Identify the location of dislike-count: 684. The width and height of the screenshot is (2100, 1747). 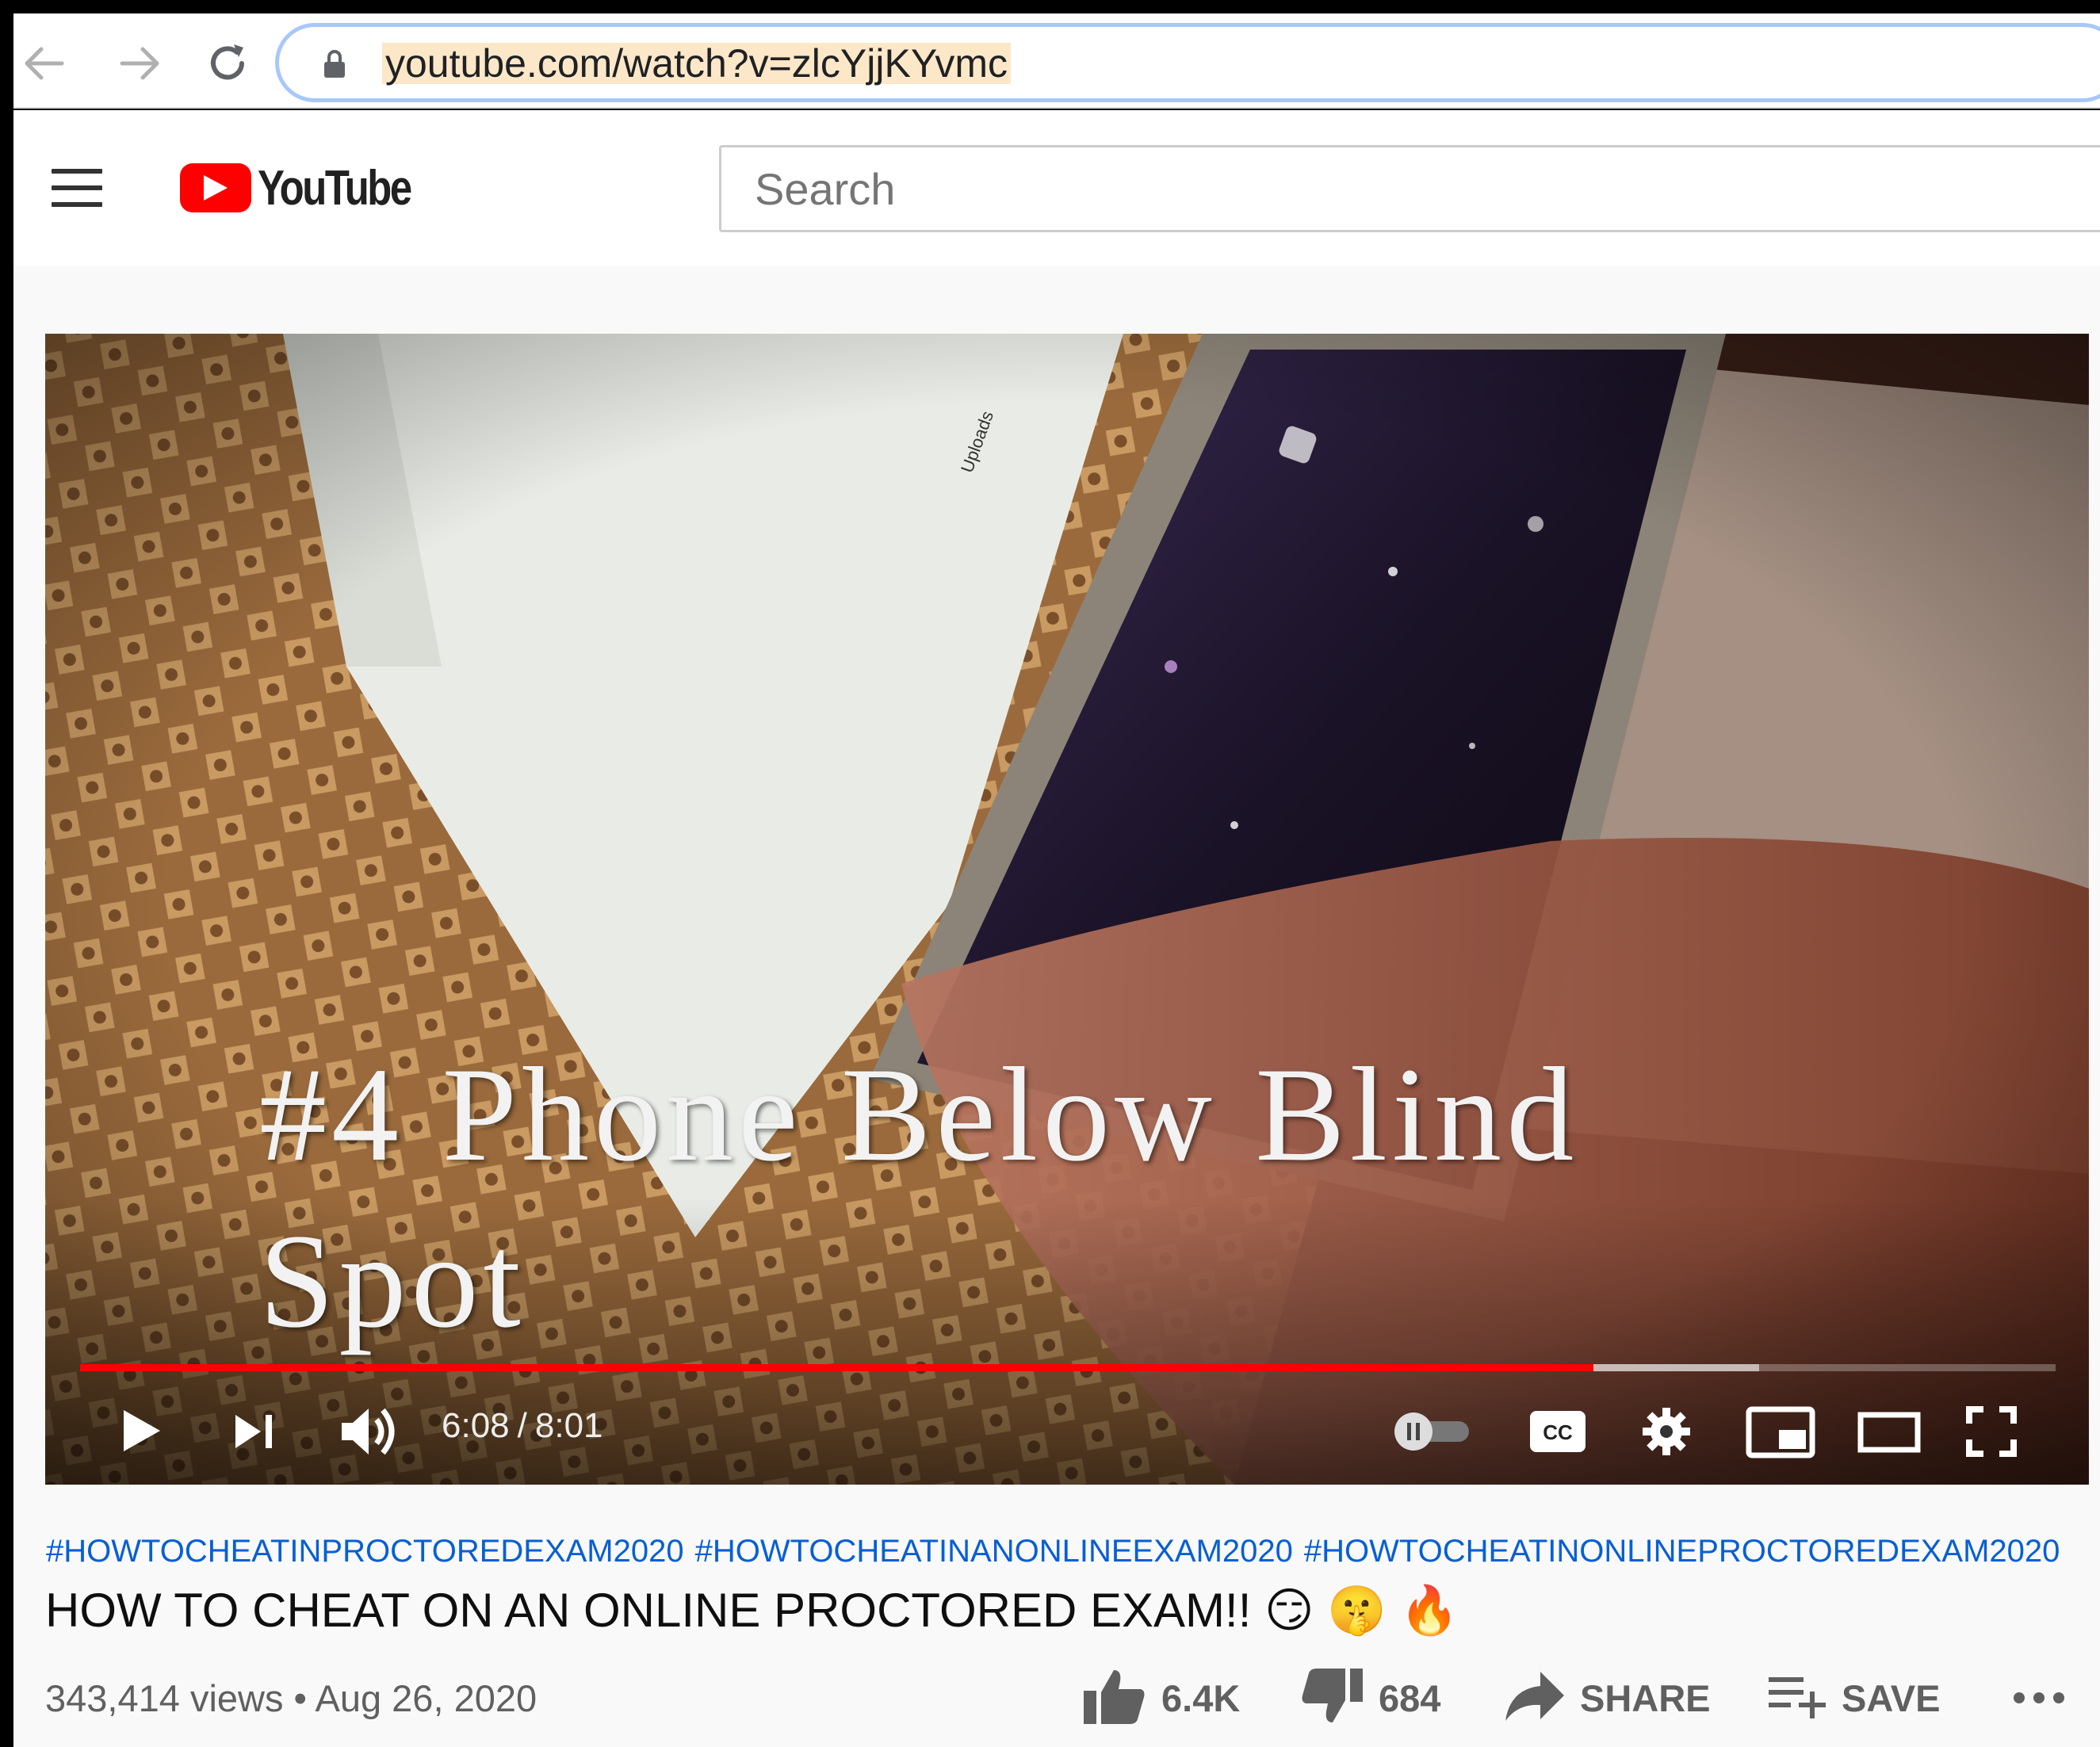
(1410, 1697).